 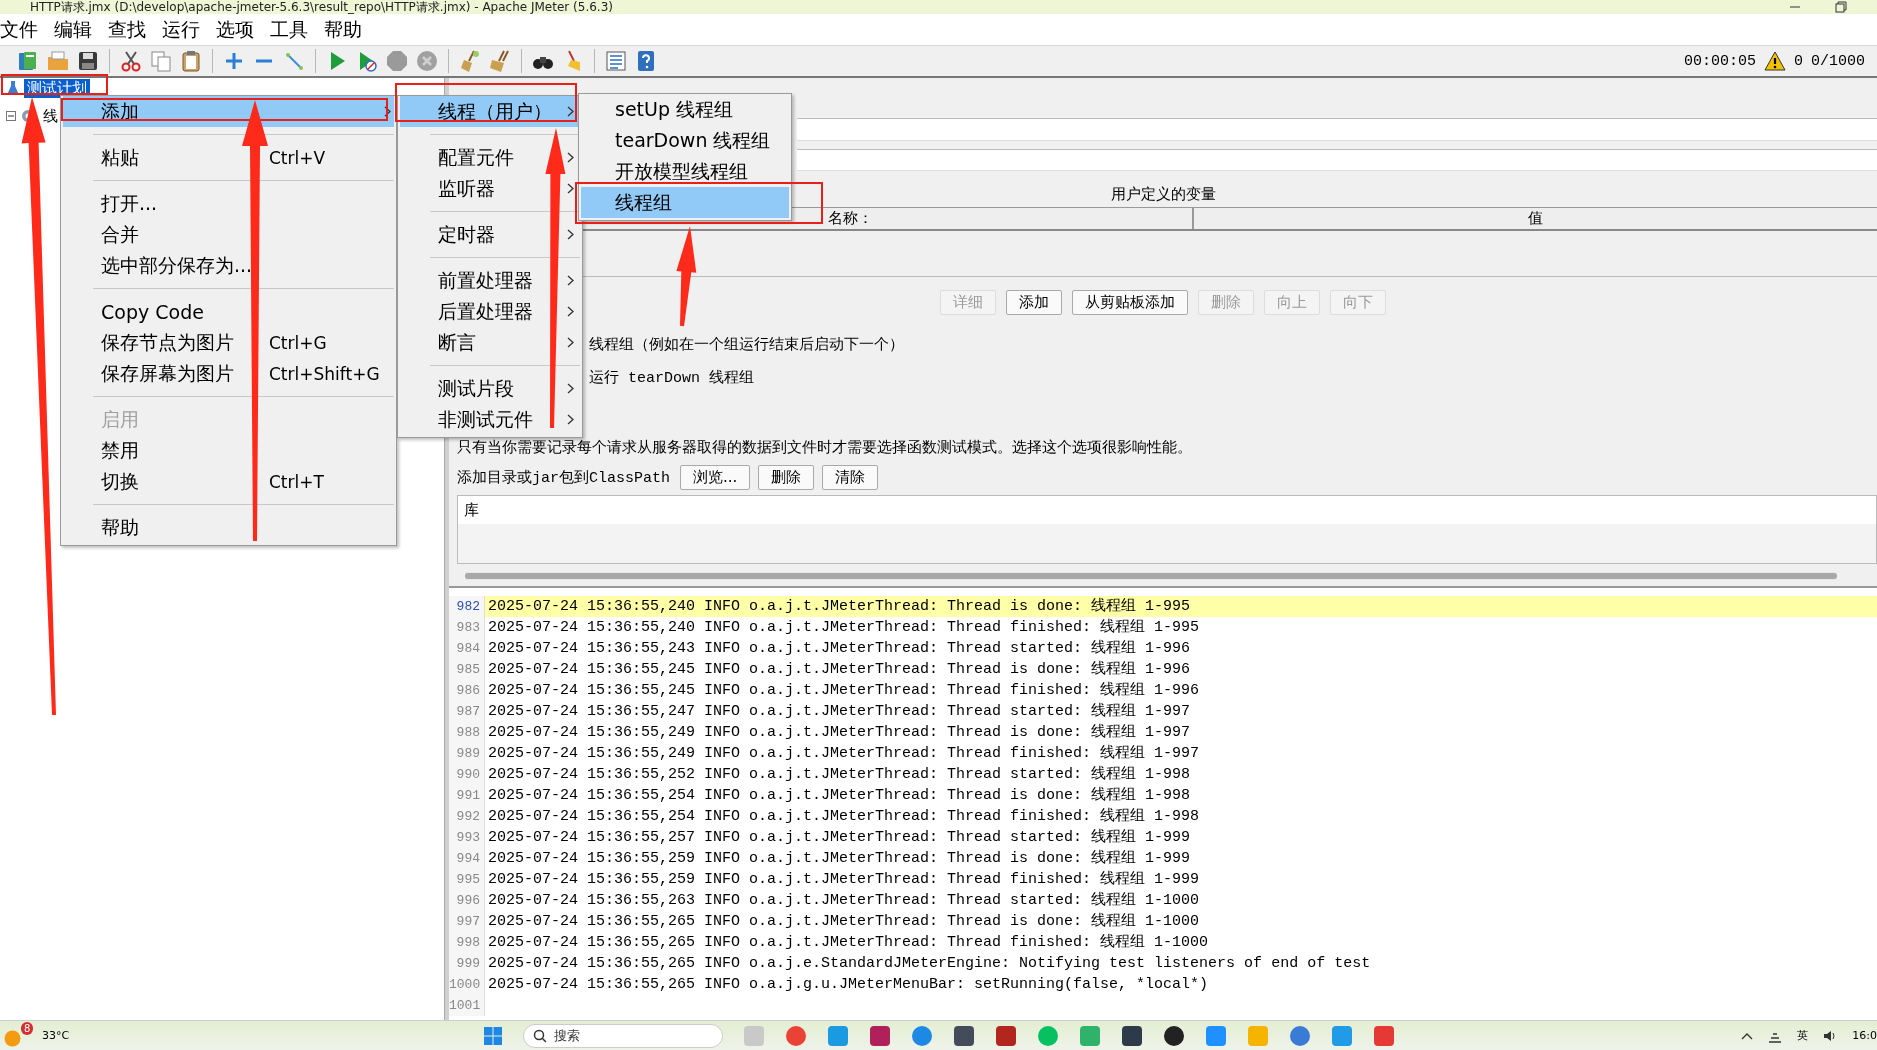 I want to click on menu-item: 后置处理器, so click(x=490, y=311).